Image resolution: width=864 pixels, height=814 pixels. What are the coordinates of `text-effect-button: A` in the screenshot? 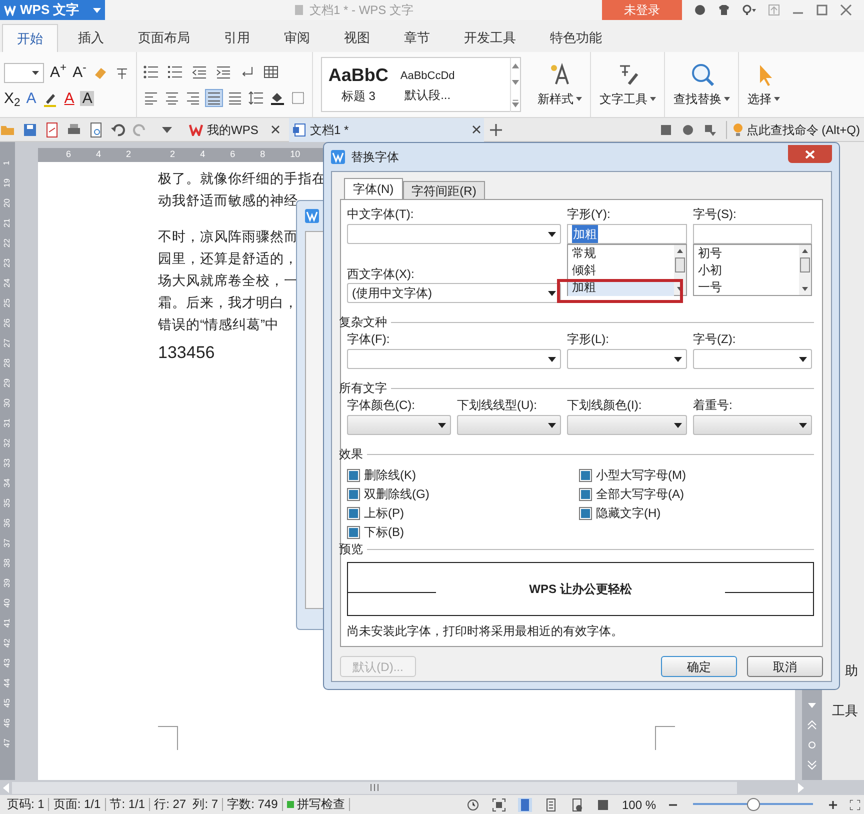 It's located at (31, 98).